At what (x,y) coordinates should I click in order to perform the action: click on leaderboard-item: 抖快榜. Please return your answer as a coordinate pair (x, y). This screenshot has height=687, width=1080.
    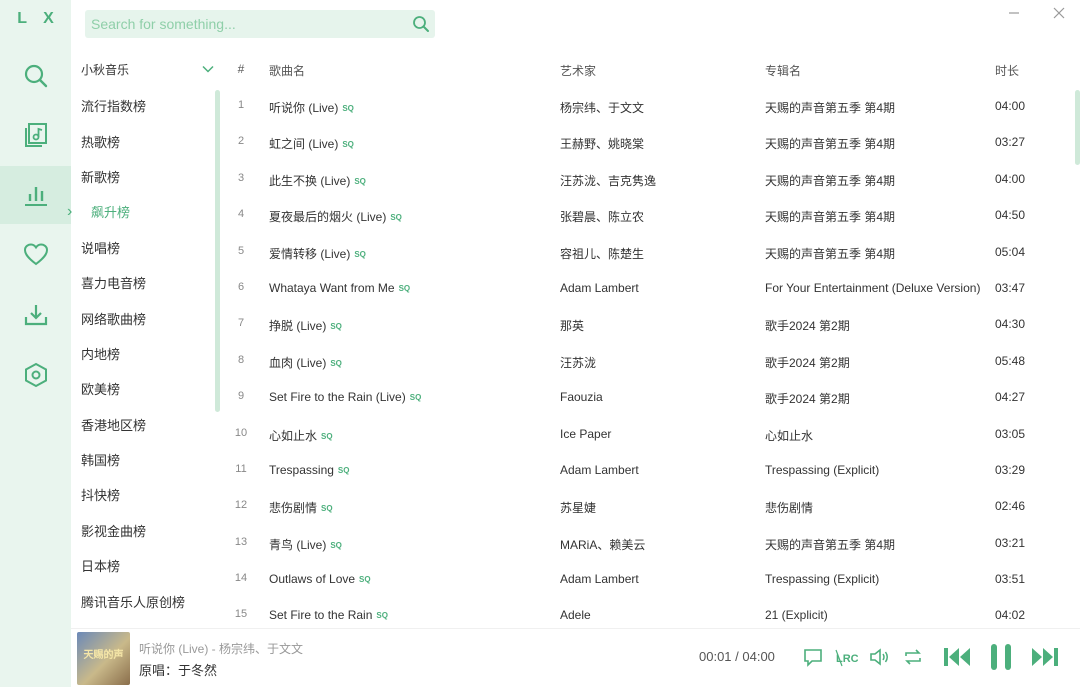
    Looking at the image, I should click on (146, 494).